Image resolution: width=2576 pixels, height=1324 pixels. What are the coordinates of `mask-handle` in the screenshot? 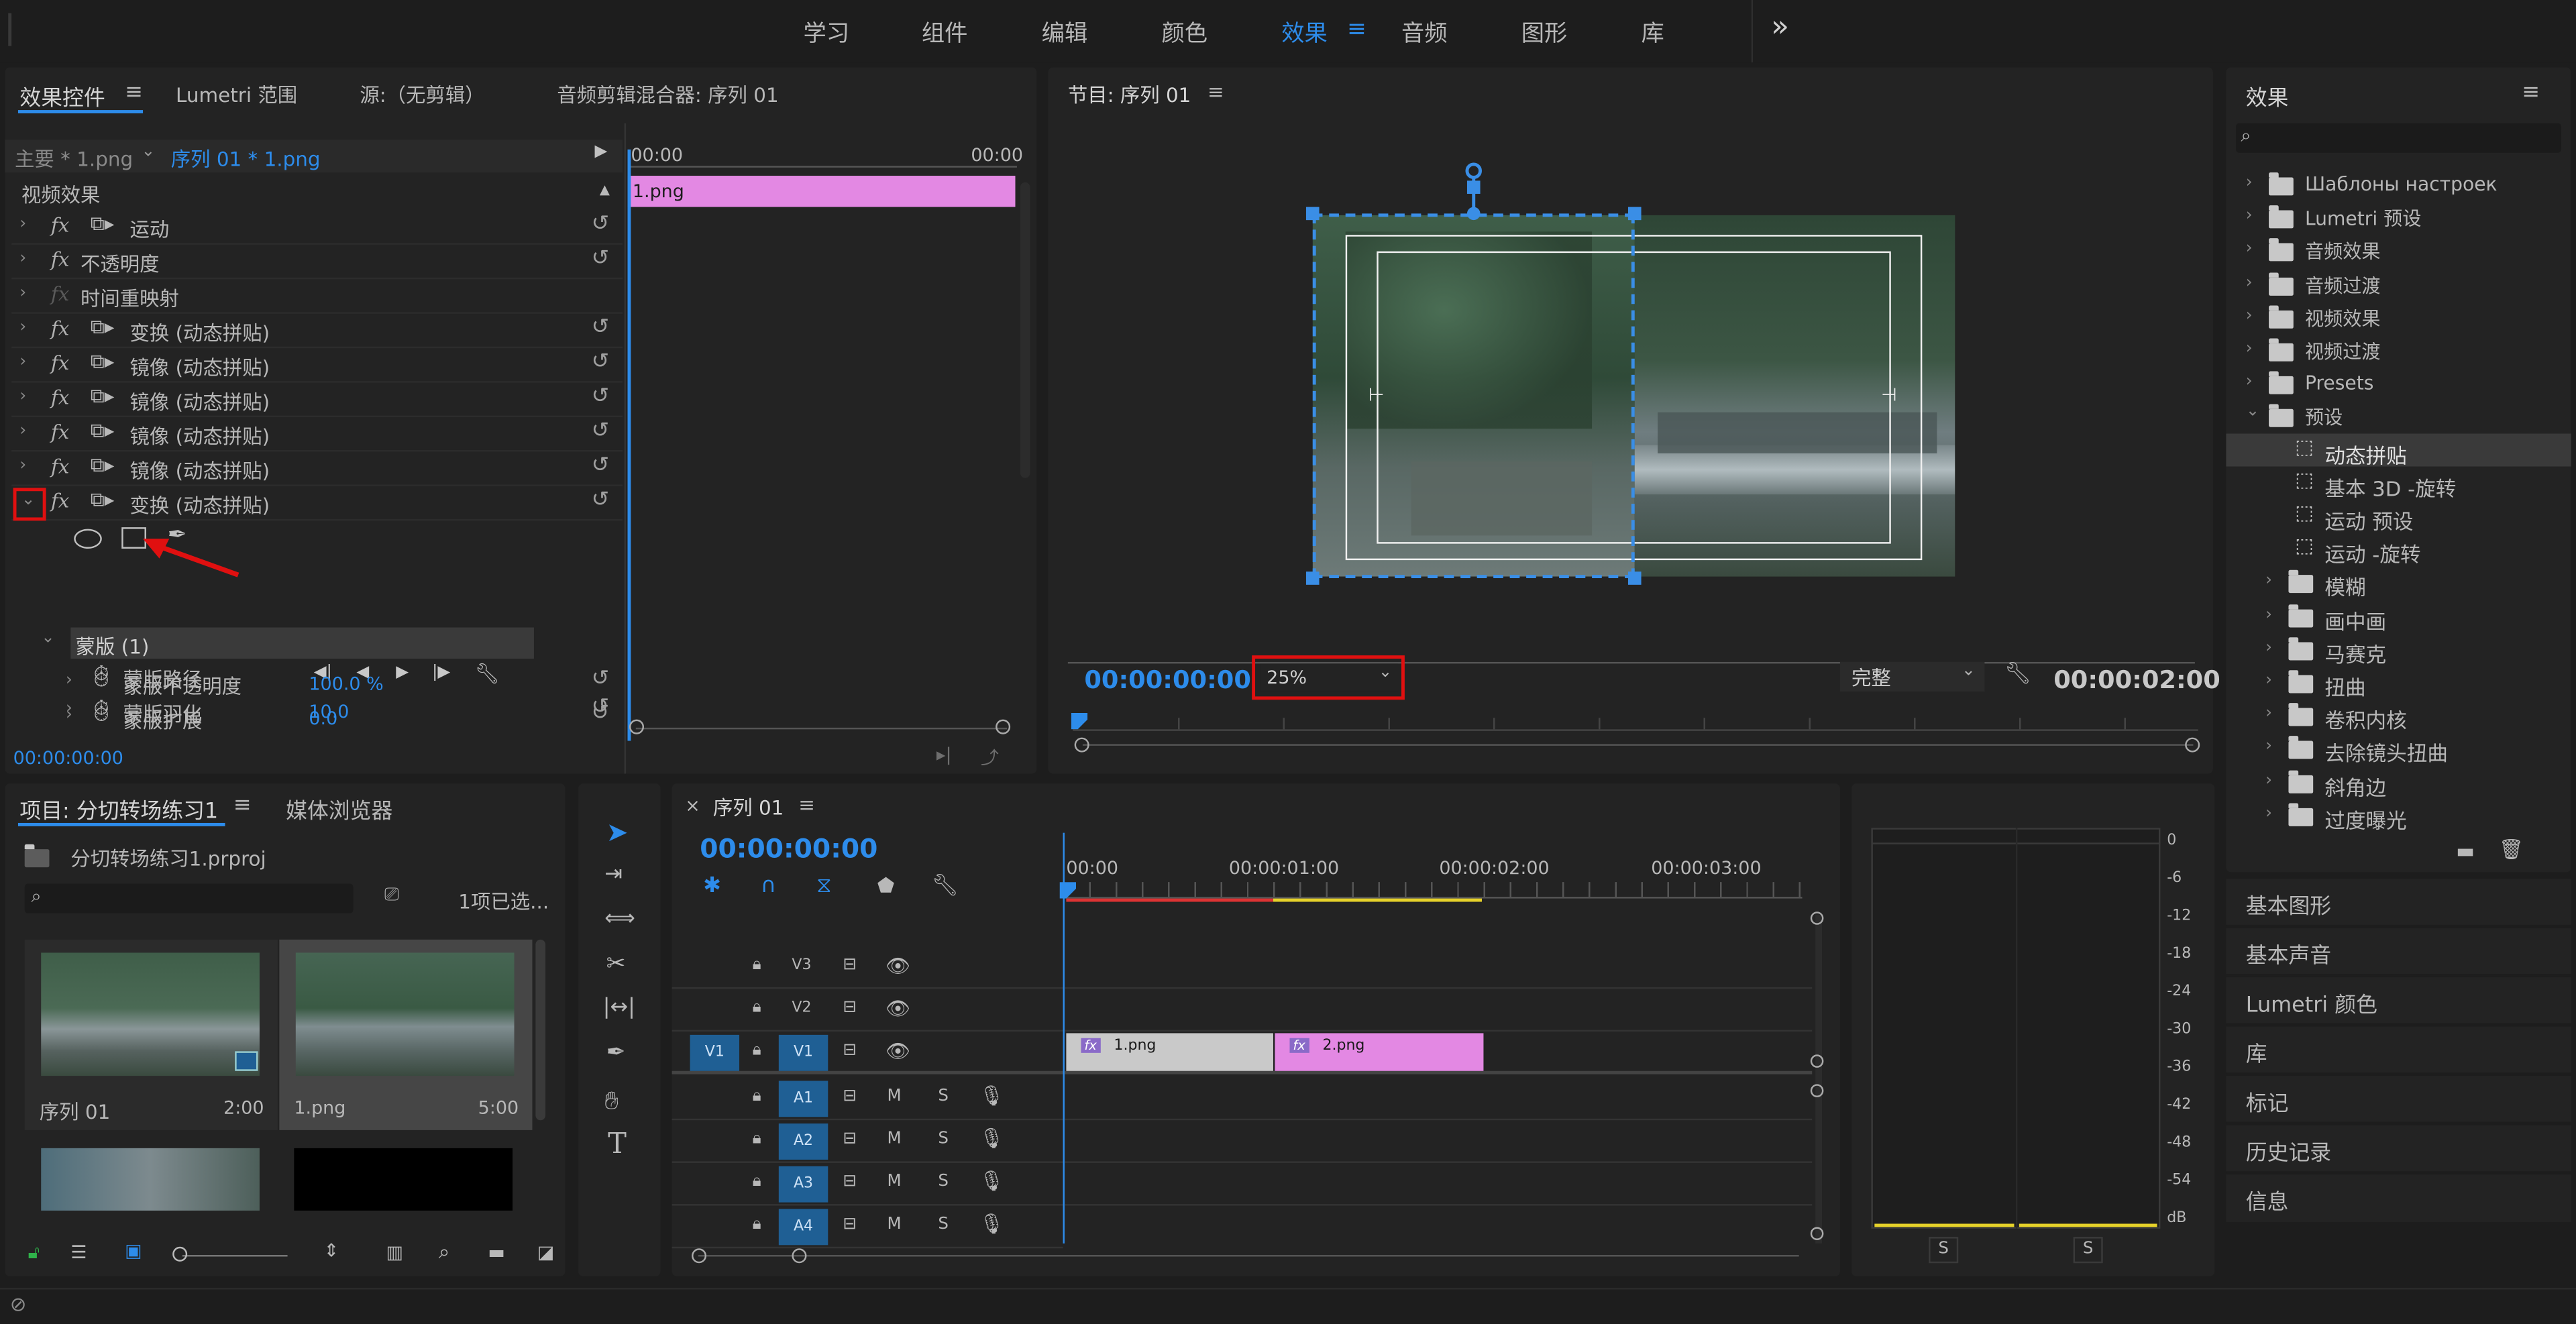 It's located at (1312, 578).